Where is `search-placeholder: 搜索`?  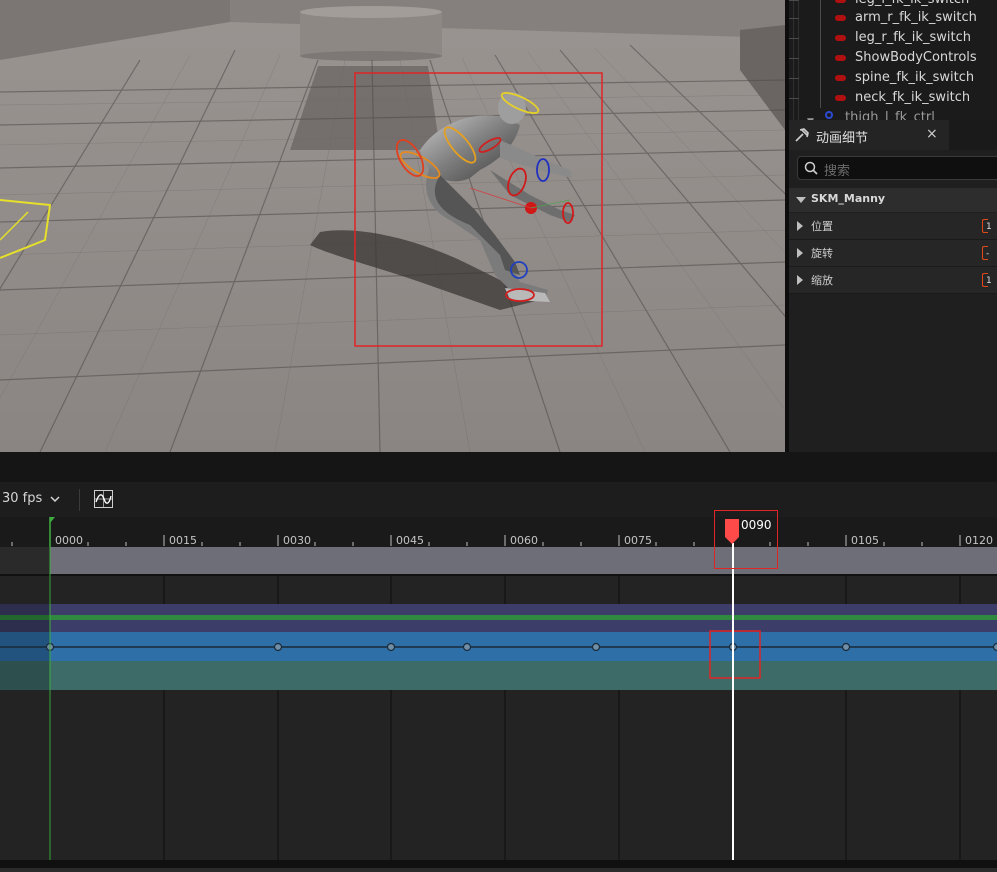
search-placeholder: 搜索 is located at coordinates (837, 171).